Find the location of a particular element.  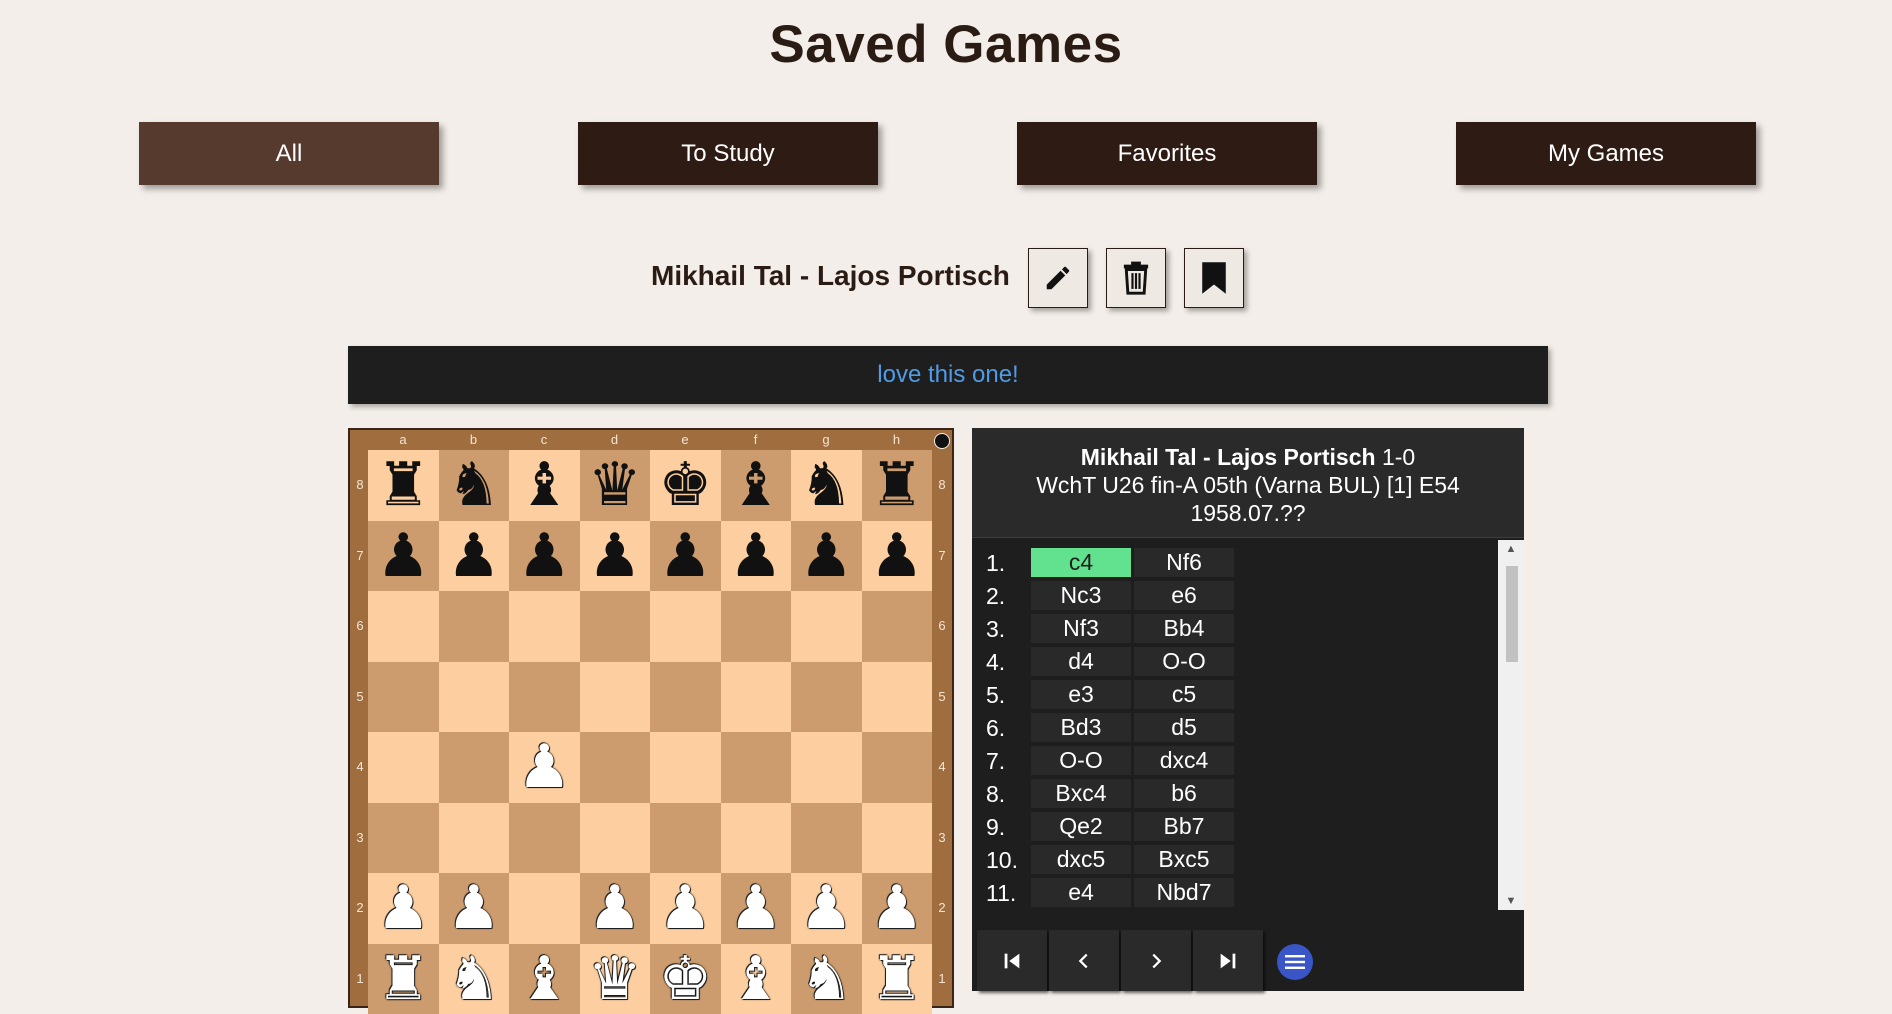

white-move: Qe2 is located at coordinates (1081, 826).